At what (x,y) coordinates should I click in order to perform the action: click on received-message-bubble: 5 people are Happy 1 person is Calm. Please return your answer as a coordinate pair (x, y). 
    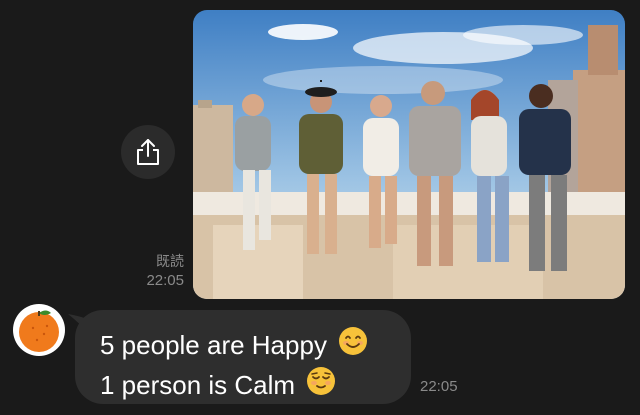
    Looking at the image, I should click on (243, 357).